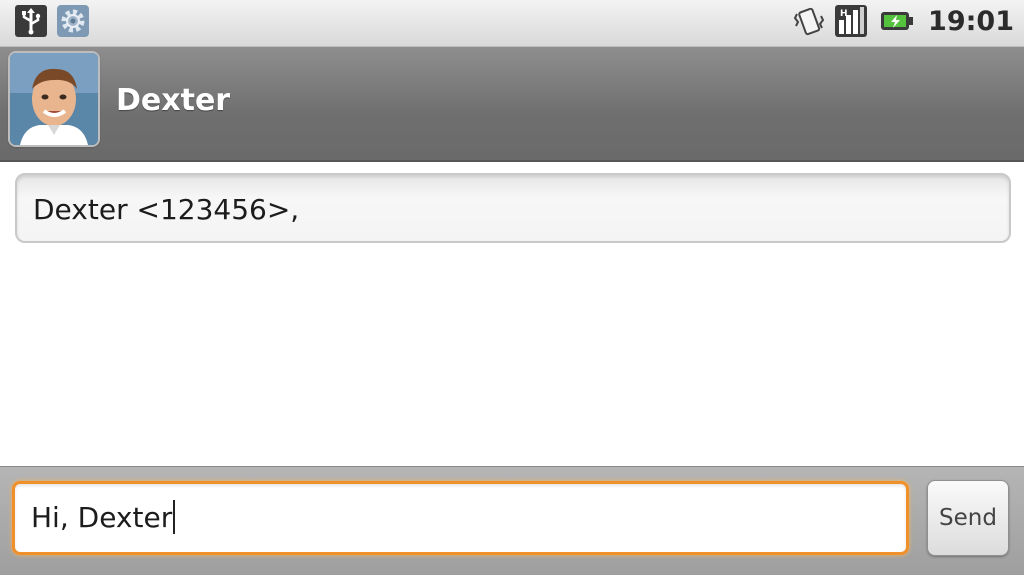 The image size is (1024, 575). I want to click on status-bar-clock: 19:01, so click(971, 21).